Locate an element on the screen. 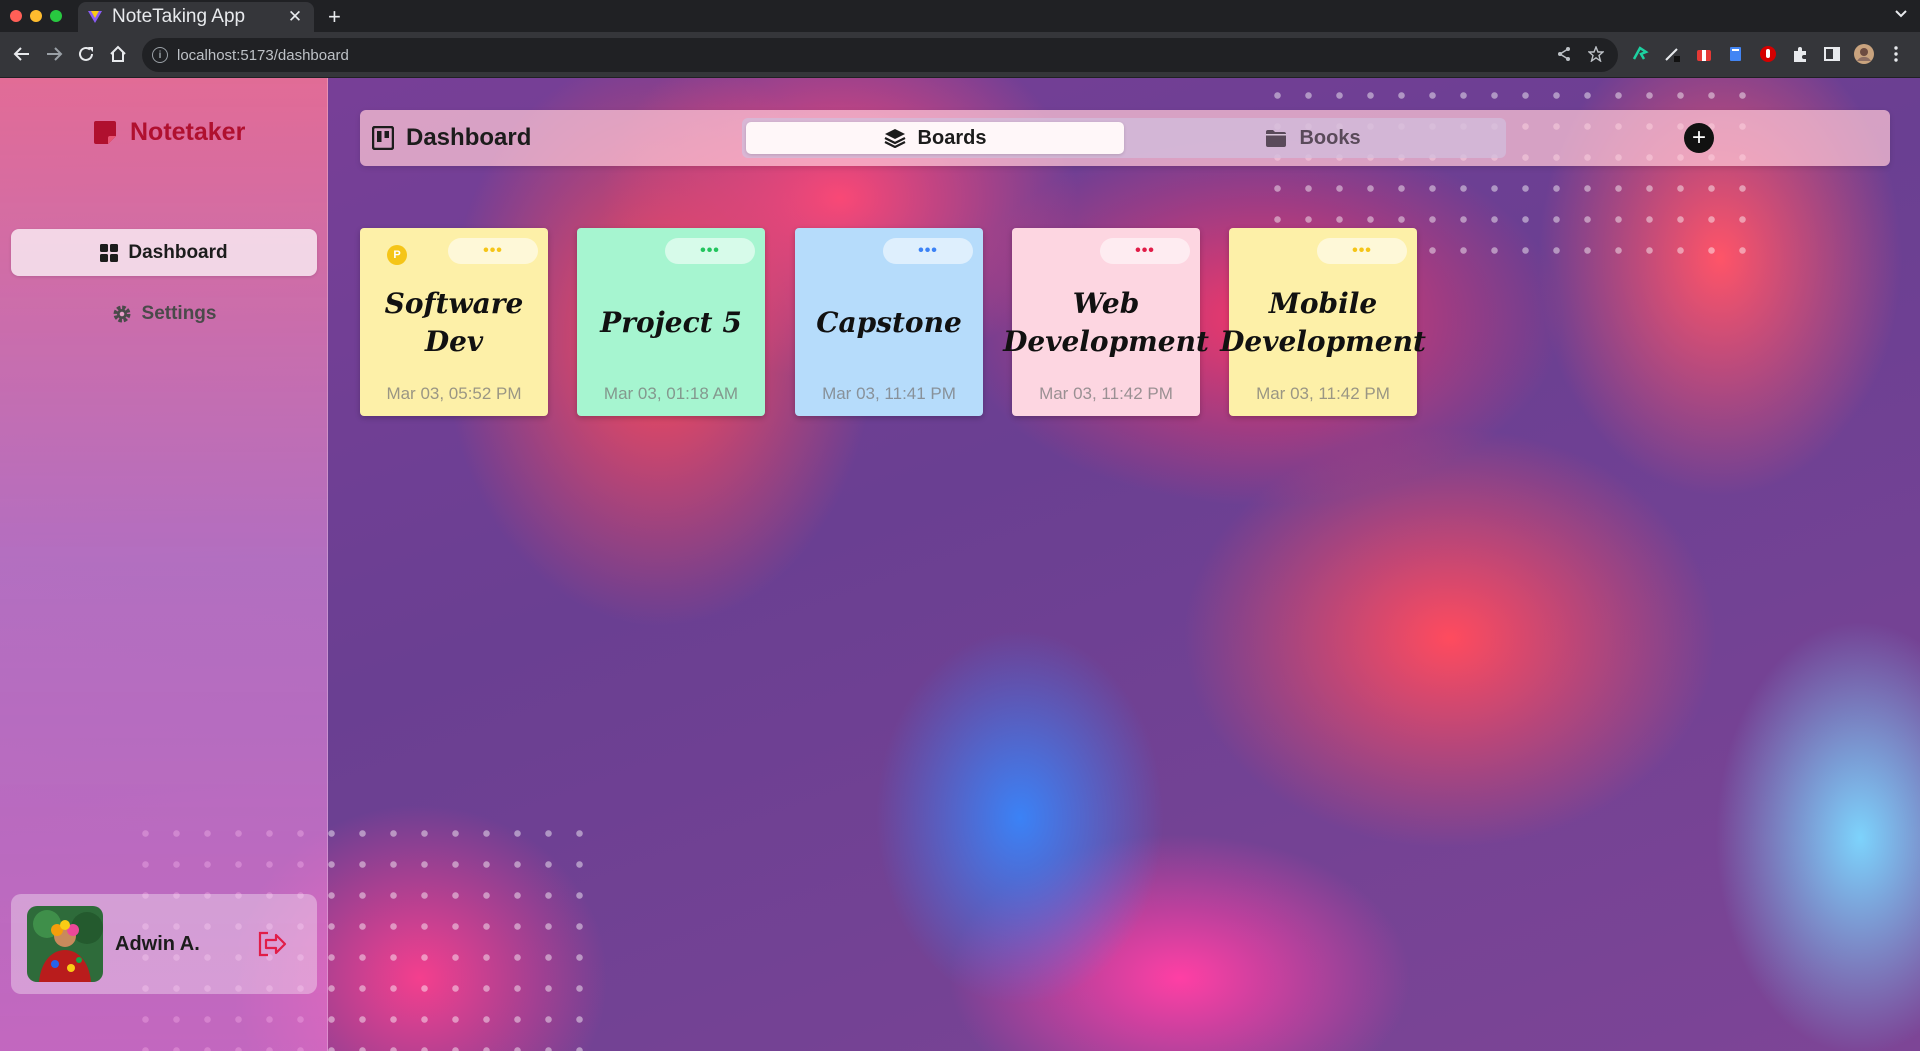 The image size is (1920, 1051). browser-menu-icon is located at coordinates (1896, 54).